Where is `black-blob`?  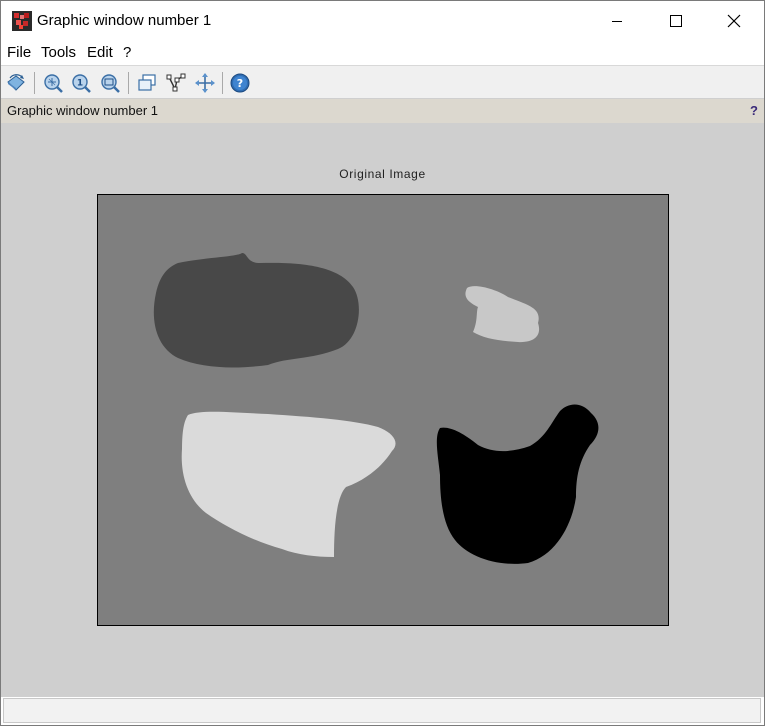 black-blob is located at coordinates (517, 484).